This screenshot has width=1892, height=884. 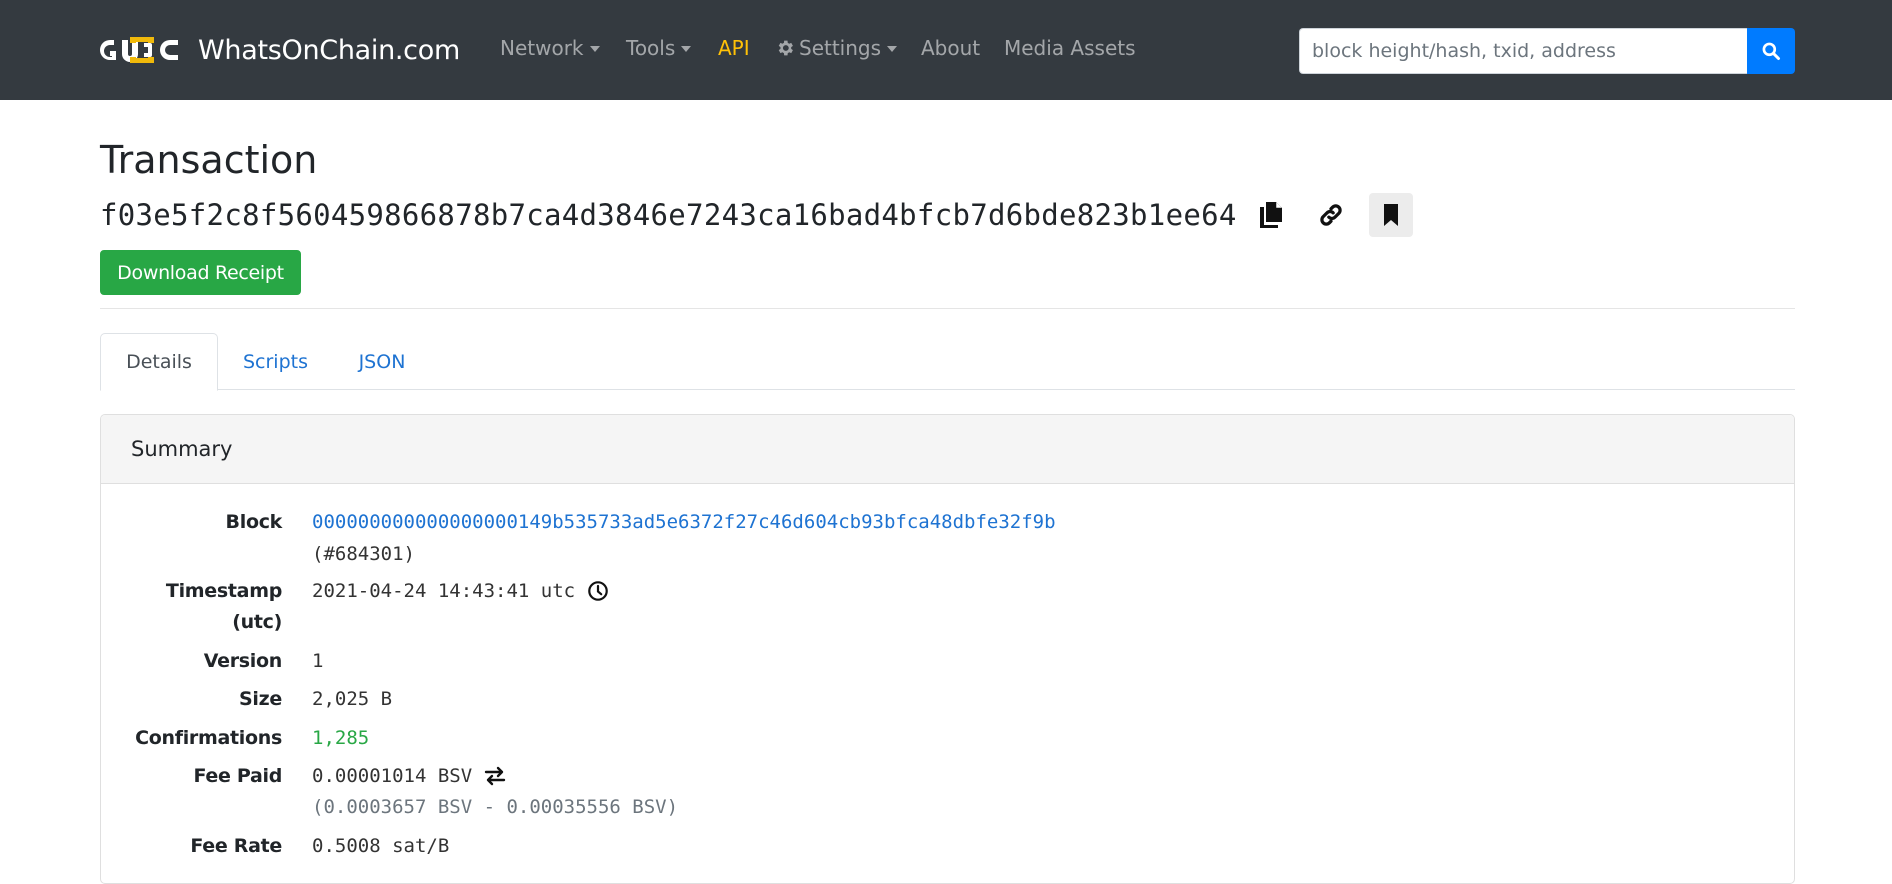 What do you see at coordinates (381, 846) in the screenshot?
I see `fee-rate-value: 0.5008 sat/B` at bounding box center [381, 846].